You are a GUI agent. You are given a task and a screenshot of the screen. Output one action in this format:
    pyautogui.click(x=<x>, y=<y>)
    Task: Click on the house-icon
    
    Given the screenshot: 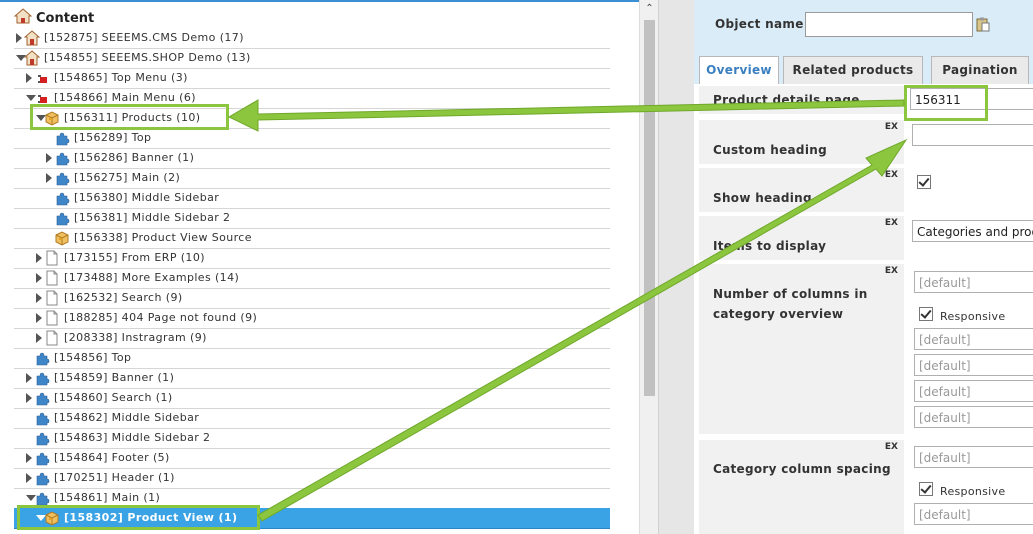 What is the action you would take?
    pyautogui.click(x=32, y=38)
    